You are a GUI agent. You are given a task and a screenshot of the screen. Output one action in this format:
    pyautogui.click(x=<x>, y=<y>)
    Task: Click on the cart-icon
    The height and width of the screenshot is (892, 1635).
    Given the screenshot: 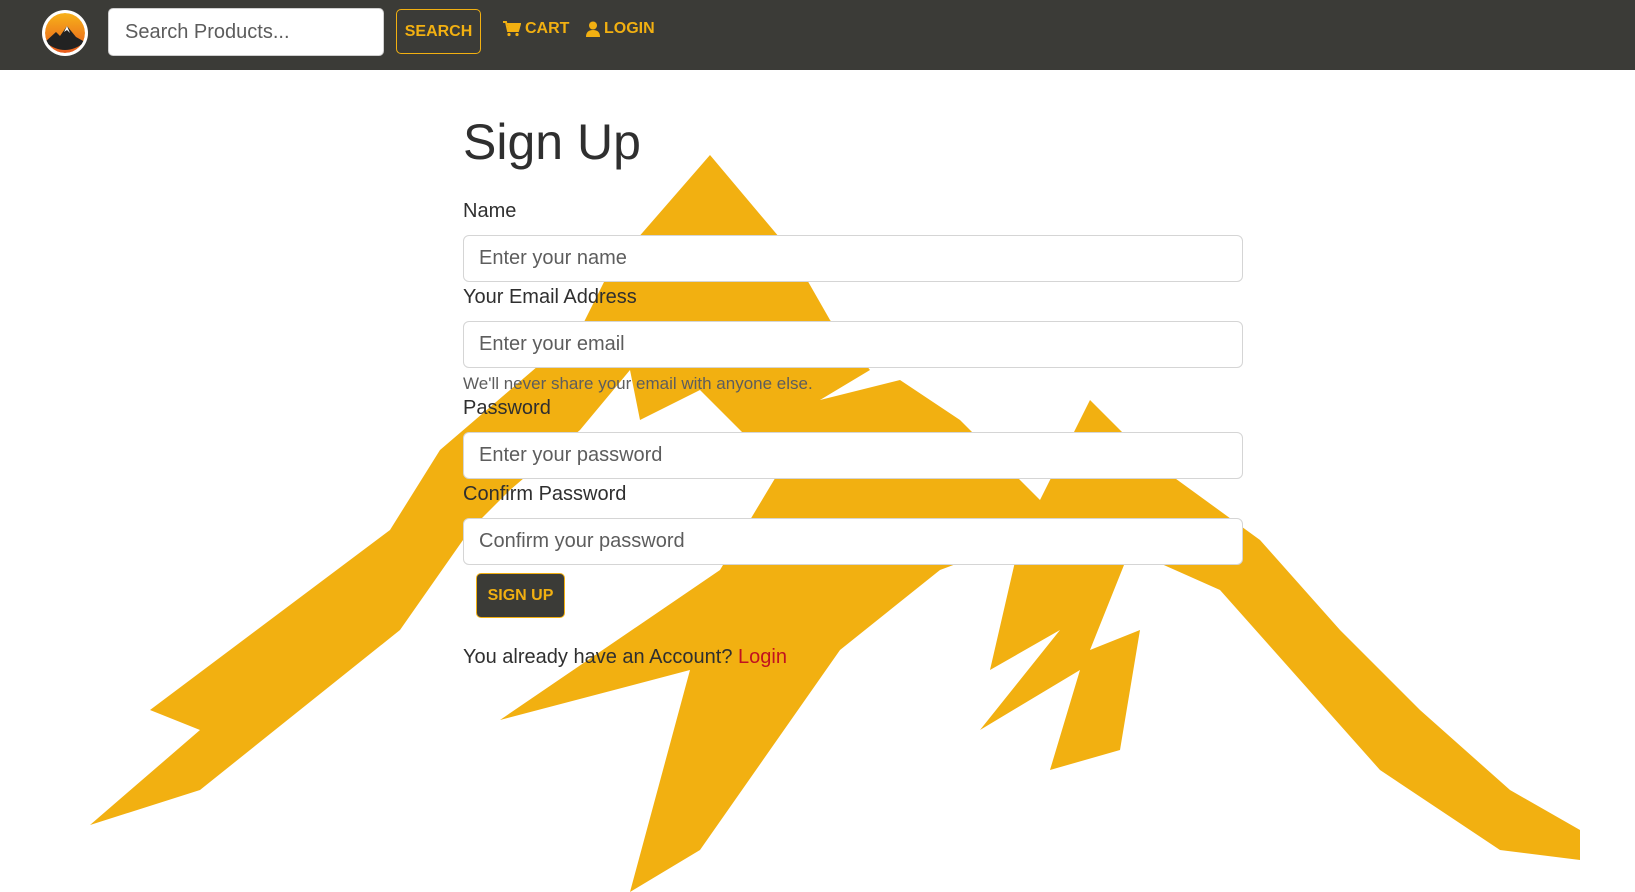 What is the action you would take?
    pyautogui.click(x=512, y=29)
    